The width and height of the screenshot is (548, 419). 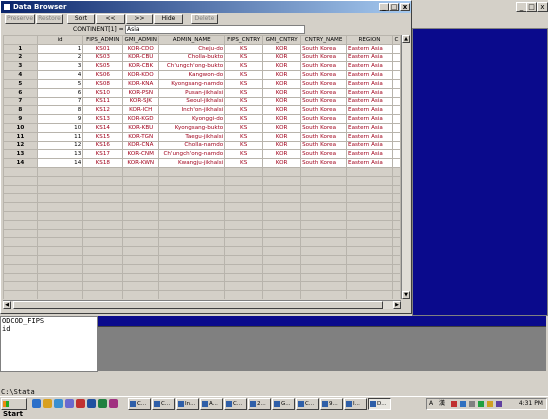 What do you see at coordinates (20, 110) in the screenshot?
I see `row-number: 8` at bounding box center [20, 110].